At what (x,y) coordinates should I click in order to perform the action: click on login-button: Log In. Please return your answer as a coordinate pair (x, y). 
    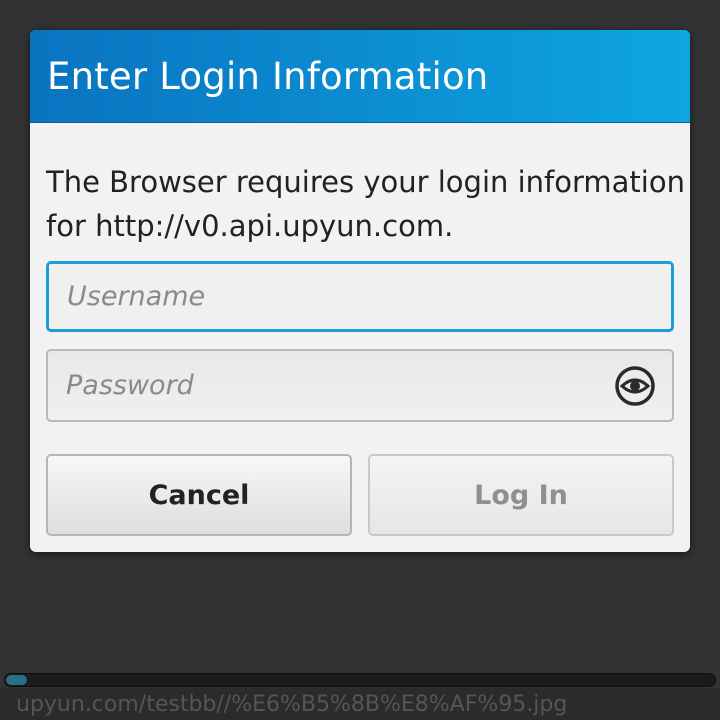
    Looking at the image, I should click on (521, 495).